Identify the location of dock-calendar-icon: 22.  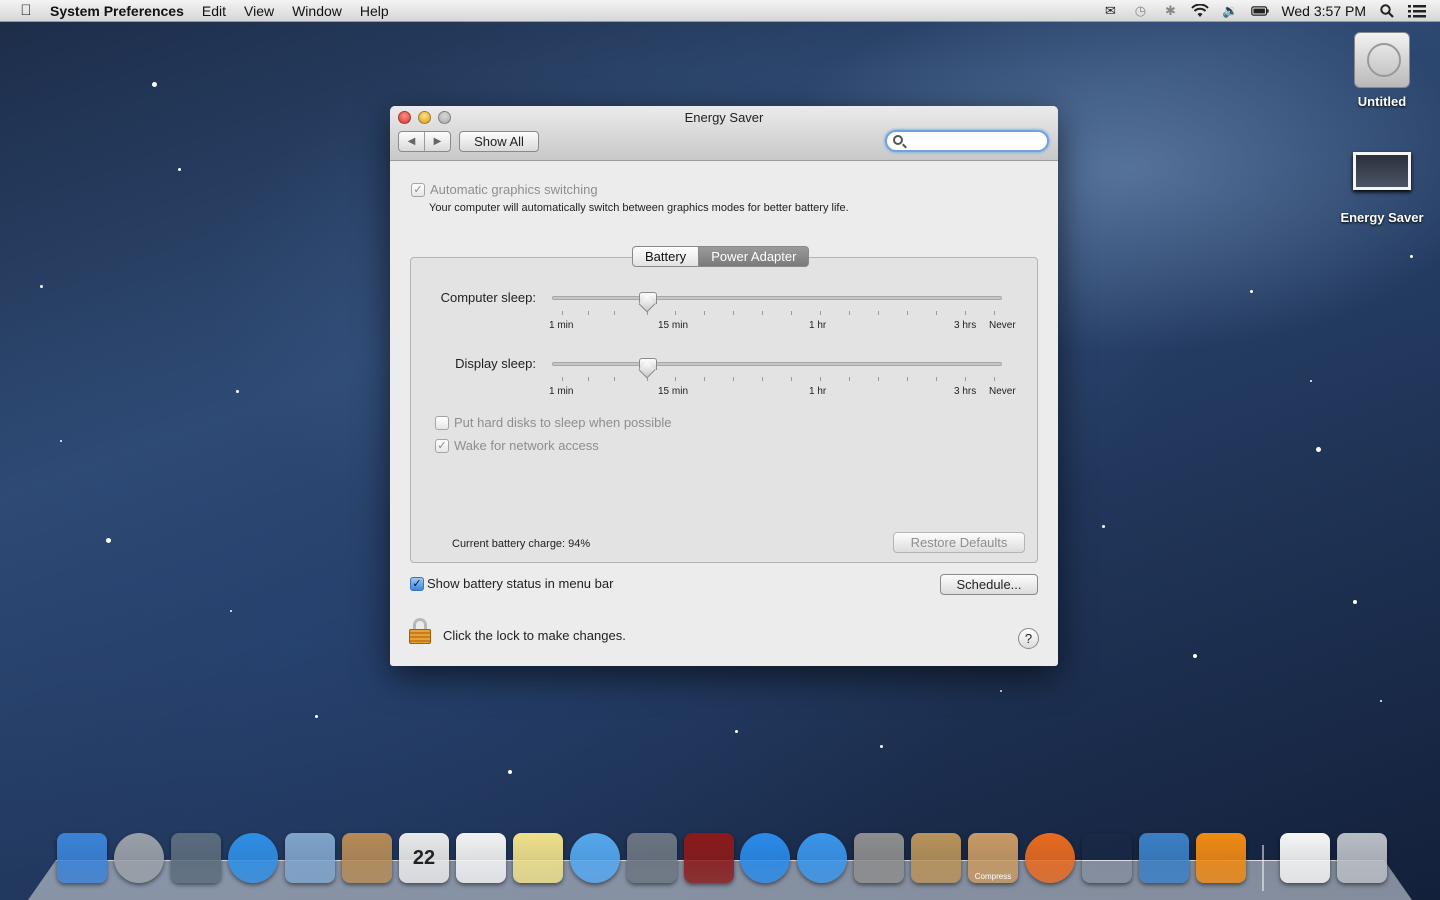
(424, 858).